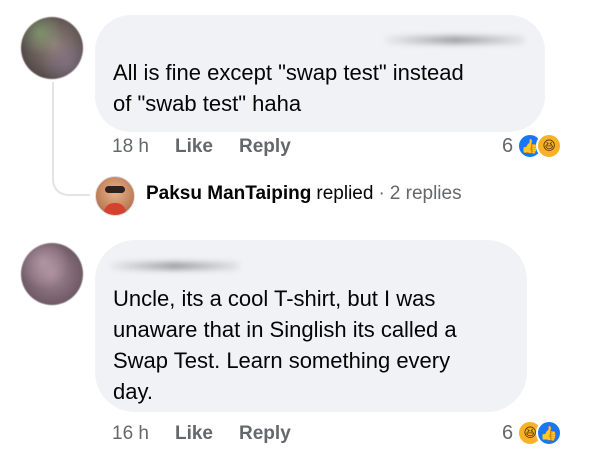 This screenshot has width=591, height=452. Describe the element at coordinates (214, 147) in the screenshot. I see `comment-actions: 18 h Like Reply` at that location.